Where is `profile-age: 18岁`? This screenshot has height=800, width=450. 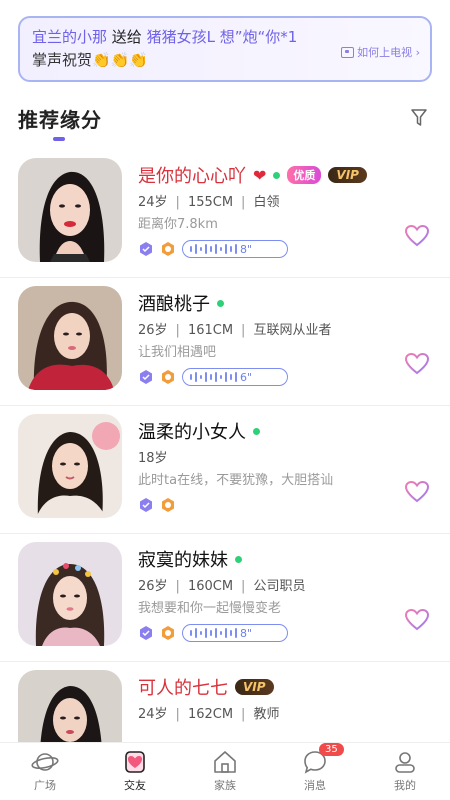 profile-age: 18岁 is located at coordinates (153, 458).